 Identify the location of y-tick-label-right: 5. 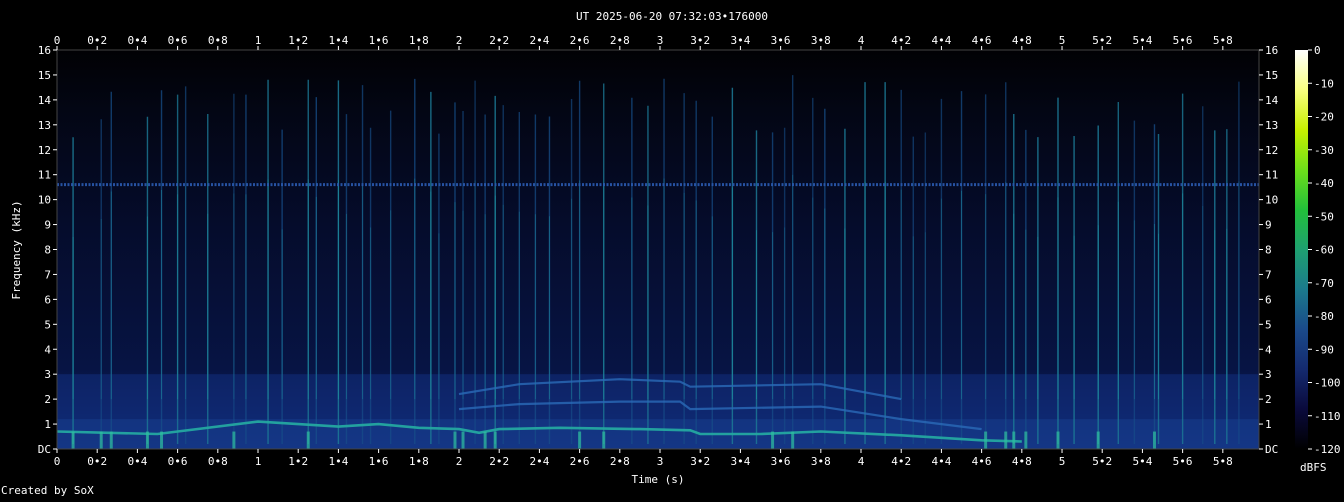
(1268, 324).